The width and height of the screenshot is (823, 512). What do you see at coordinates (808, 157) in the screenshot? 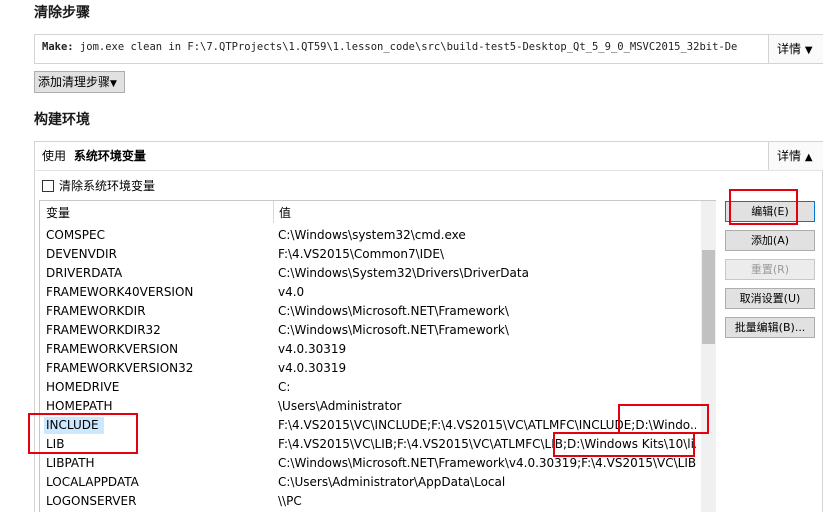
I see `chevron-up-icon: ▲` at bounding box center [808, 157].